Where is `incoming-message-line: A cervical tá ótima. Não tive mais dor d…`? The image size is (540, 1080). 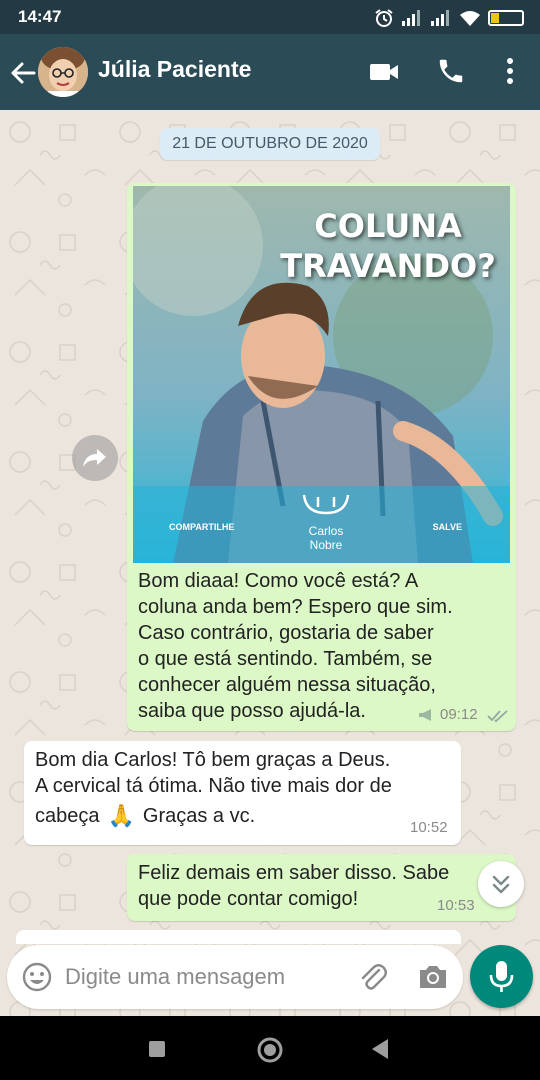
incoming-message-line: A cervical tá ótima. Não tive mais dor d… is located at coordinates (213, 786).